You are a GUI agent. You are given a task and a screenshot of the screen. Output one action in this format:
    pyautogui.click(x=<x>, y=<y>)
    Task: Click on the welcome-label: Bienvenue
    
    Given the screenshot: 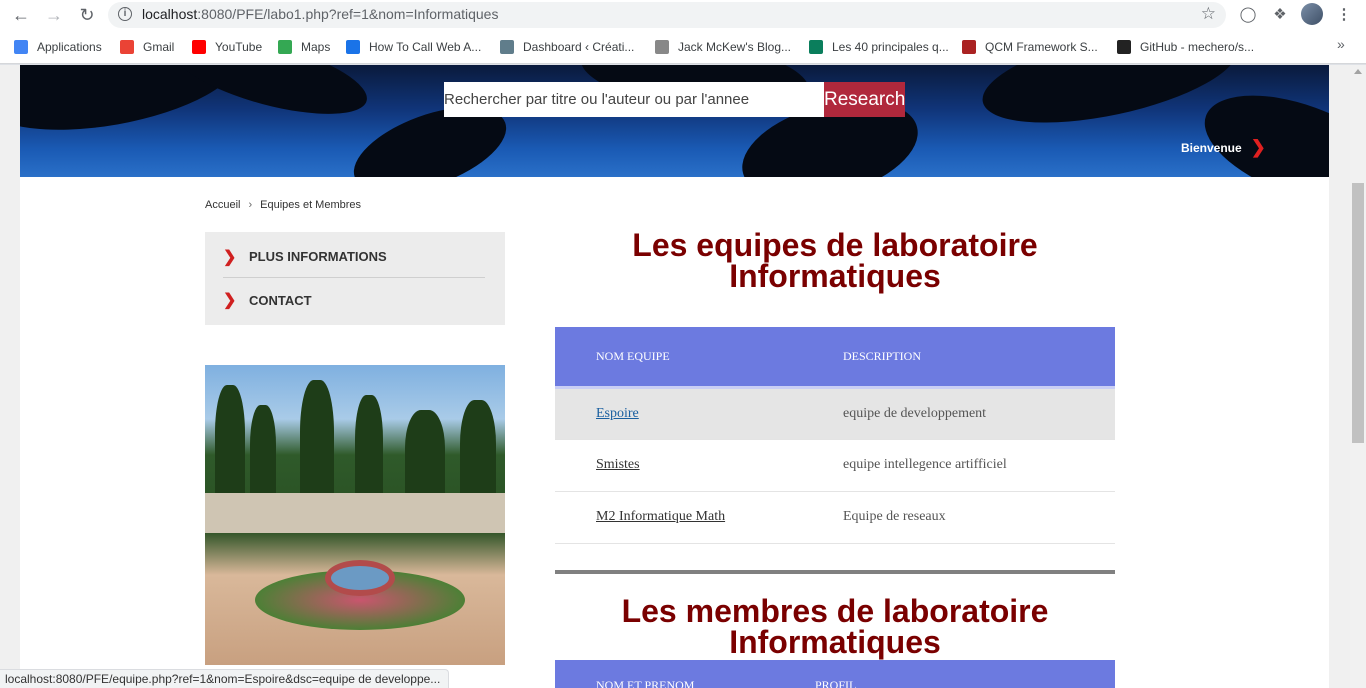 What is the action you would take?
    pyautogui.click(x=1211, y=147)
    